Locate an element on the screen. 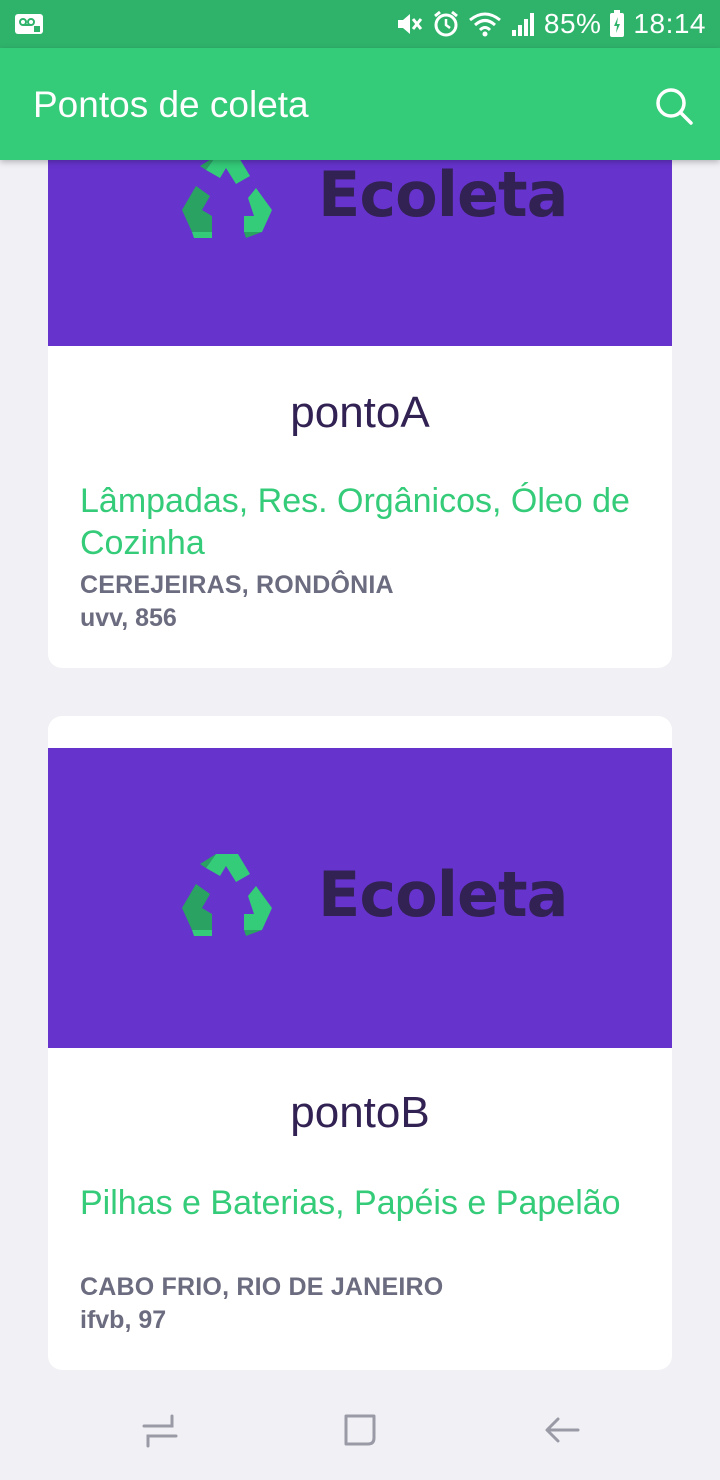  recents-icon is located at coordinates (160, 1430).